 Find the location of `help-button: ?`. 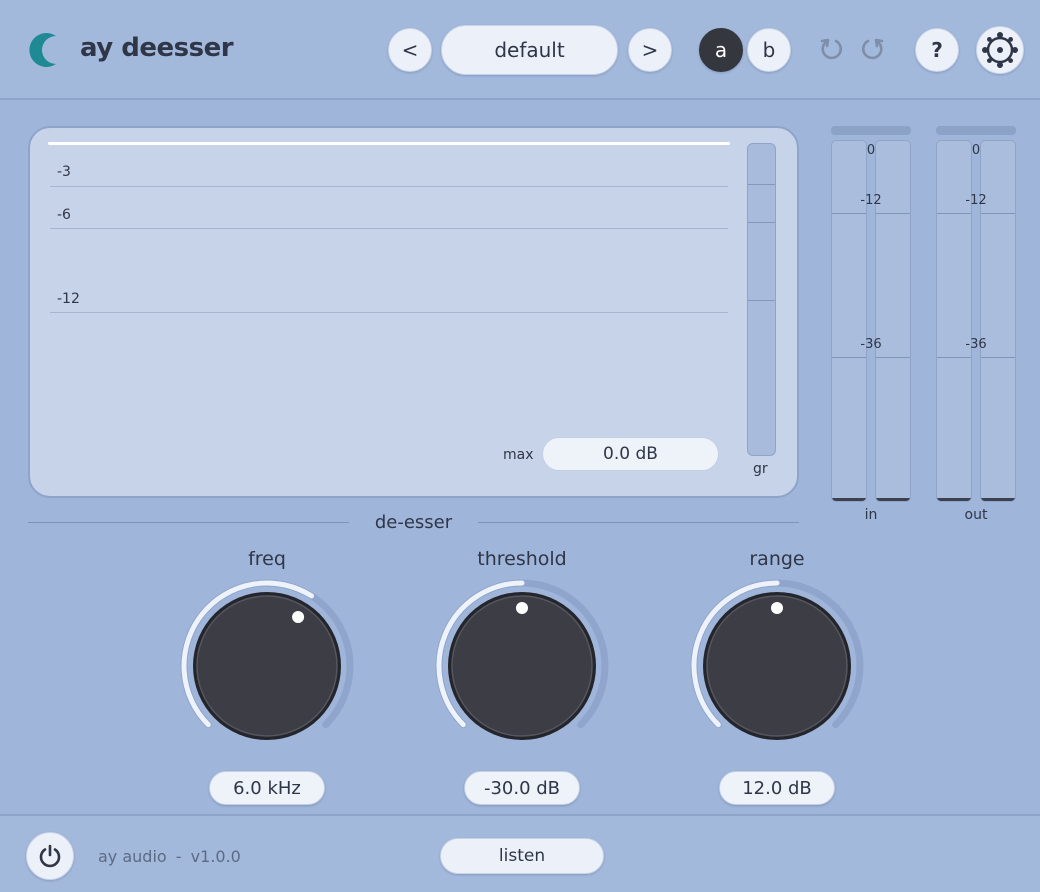

help-button: ? is located at coordinates (937, 50).